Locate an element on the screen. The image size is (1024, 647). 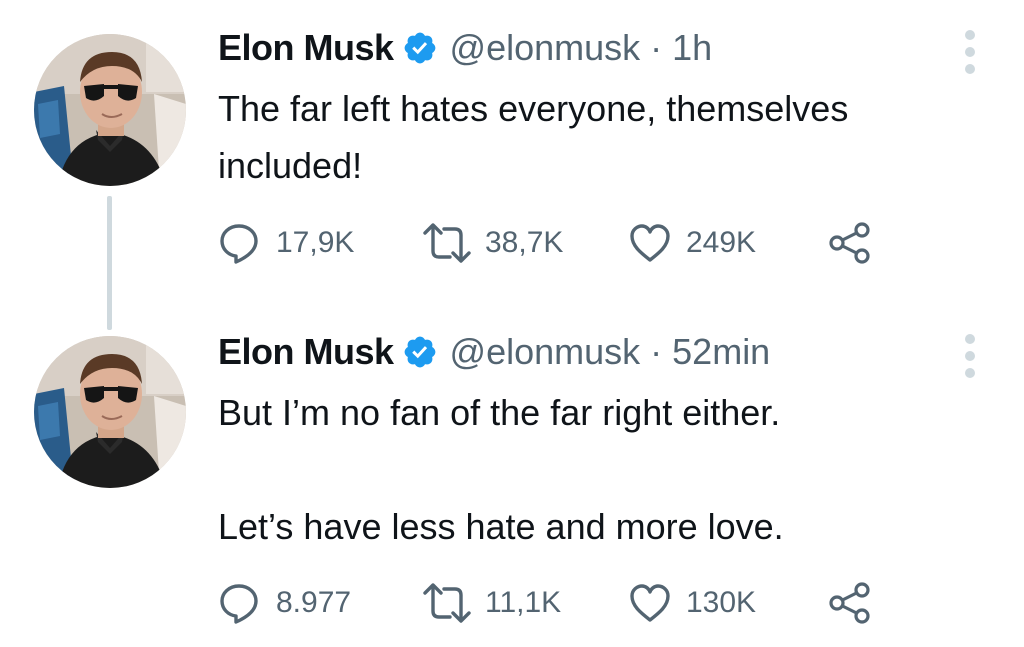
tweet-text-line: But I’m no fan of the far right either. is located at coordinates (499, 412).